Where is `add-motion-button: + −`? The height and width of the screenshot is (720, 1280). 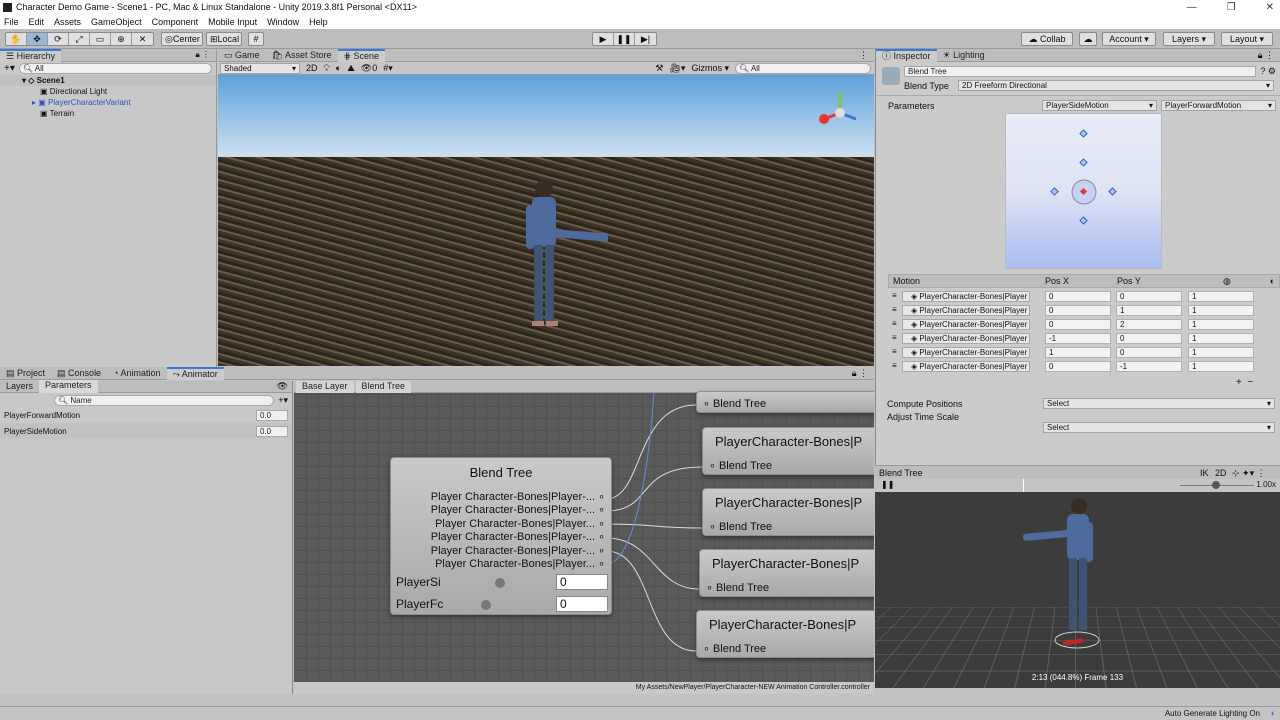
add-motion-button: + − is located at coordinates (1244, 382).